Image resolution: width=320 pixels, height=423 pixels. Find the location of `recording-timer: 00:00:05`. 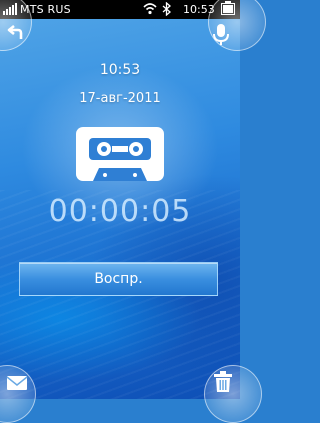

recording-timer: 00:00:05 is located at coordinates (120, 211).